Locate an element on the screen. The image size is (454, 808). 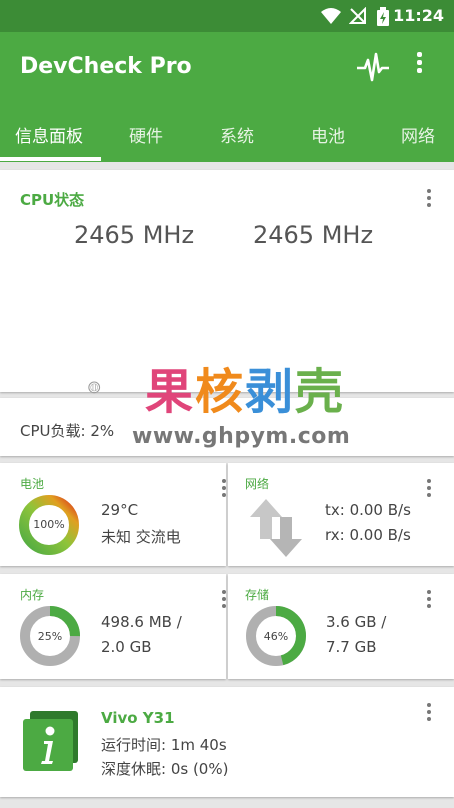
tab-network: 网络 is located at coordinates (418, 134).